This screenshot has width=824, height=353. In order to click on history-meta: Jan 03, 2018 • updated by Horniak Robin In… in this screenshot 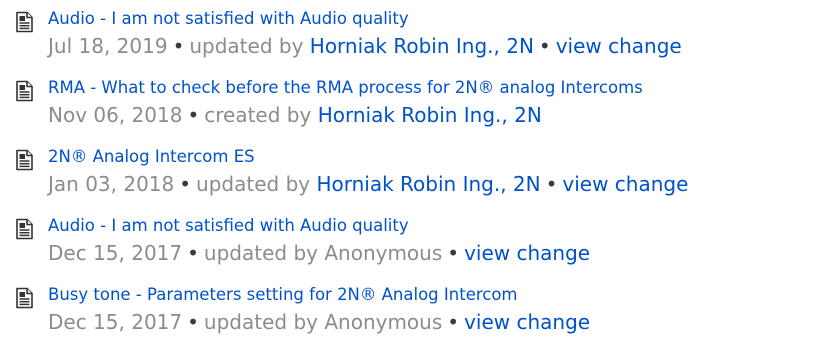, I will do `click(436, 184)`.